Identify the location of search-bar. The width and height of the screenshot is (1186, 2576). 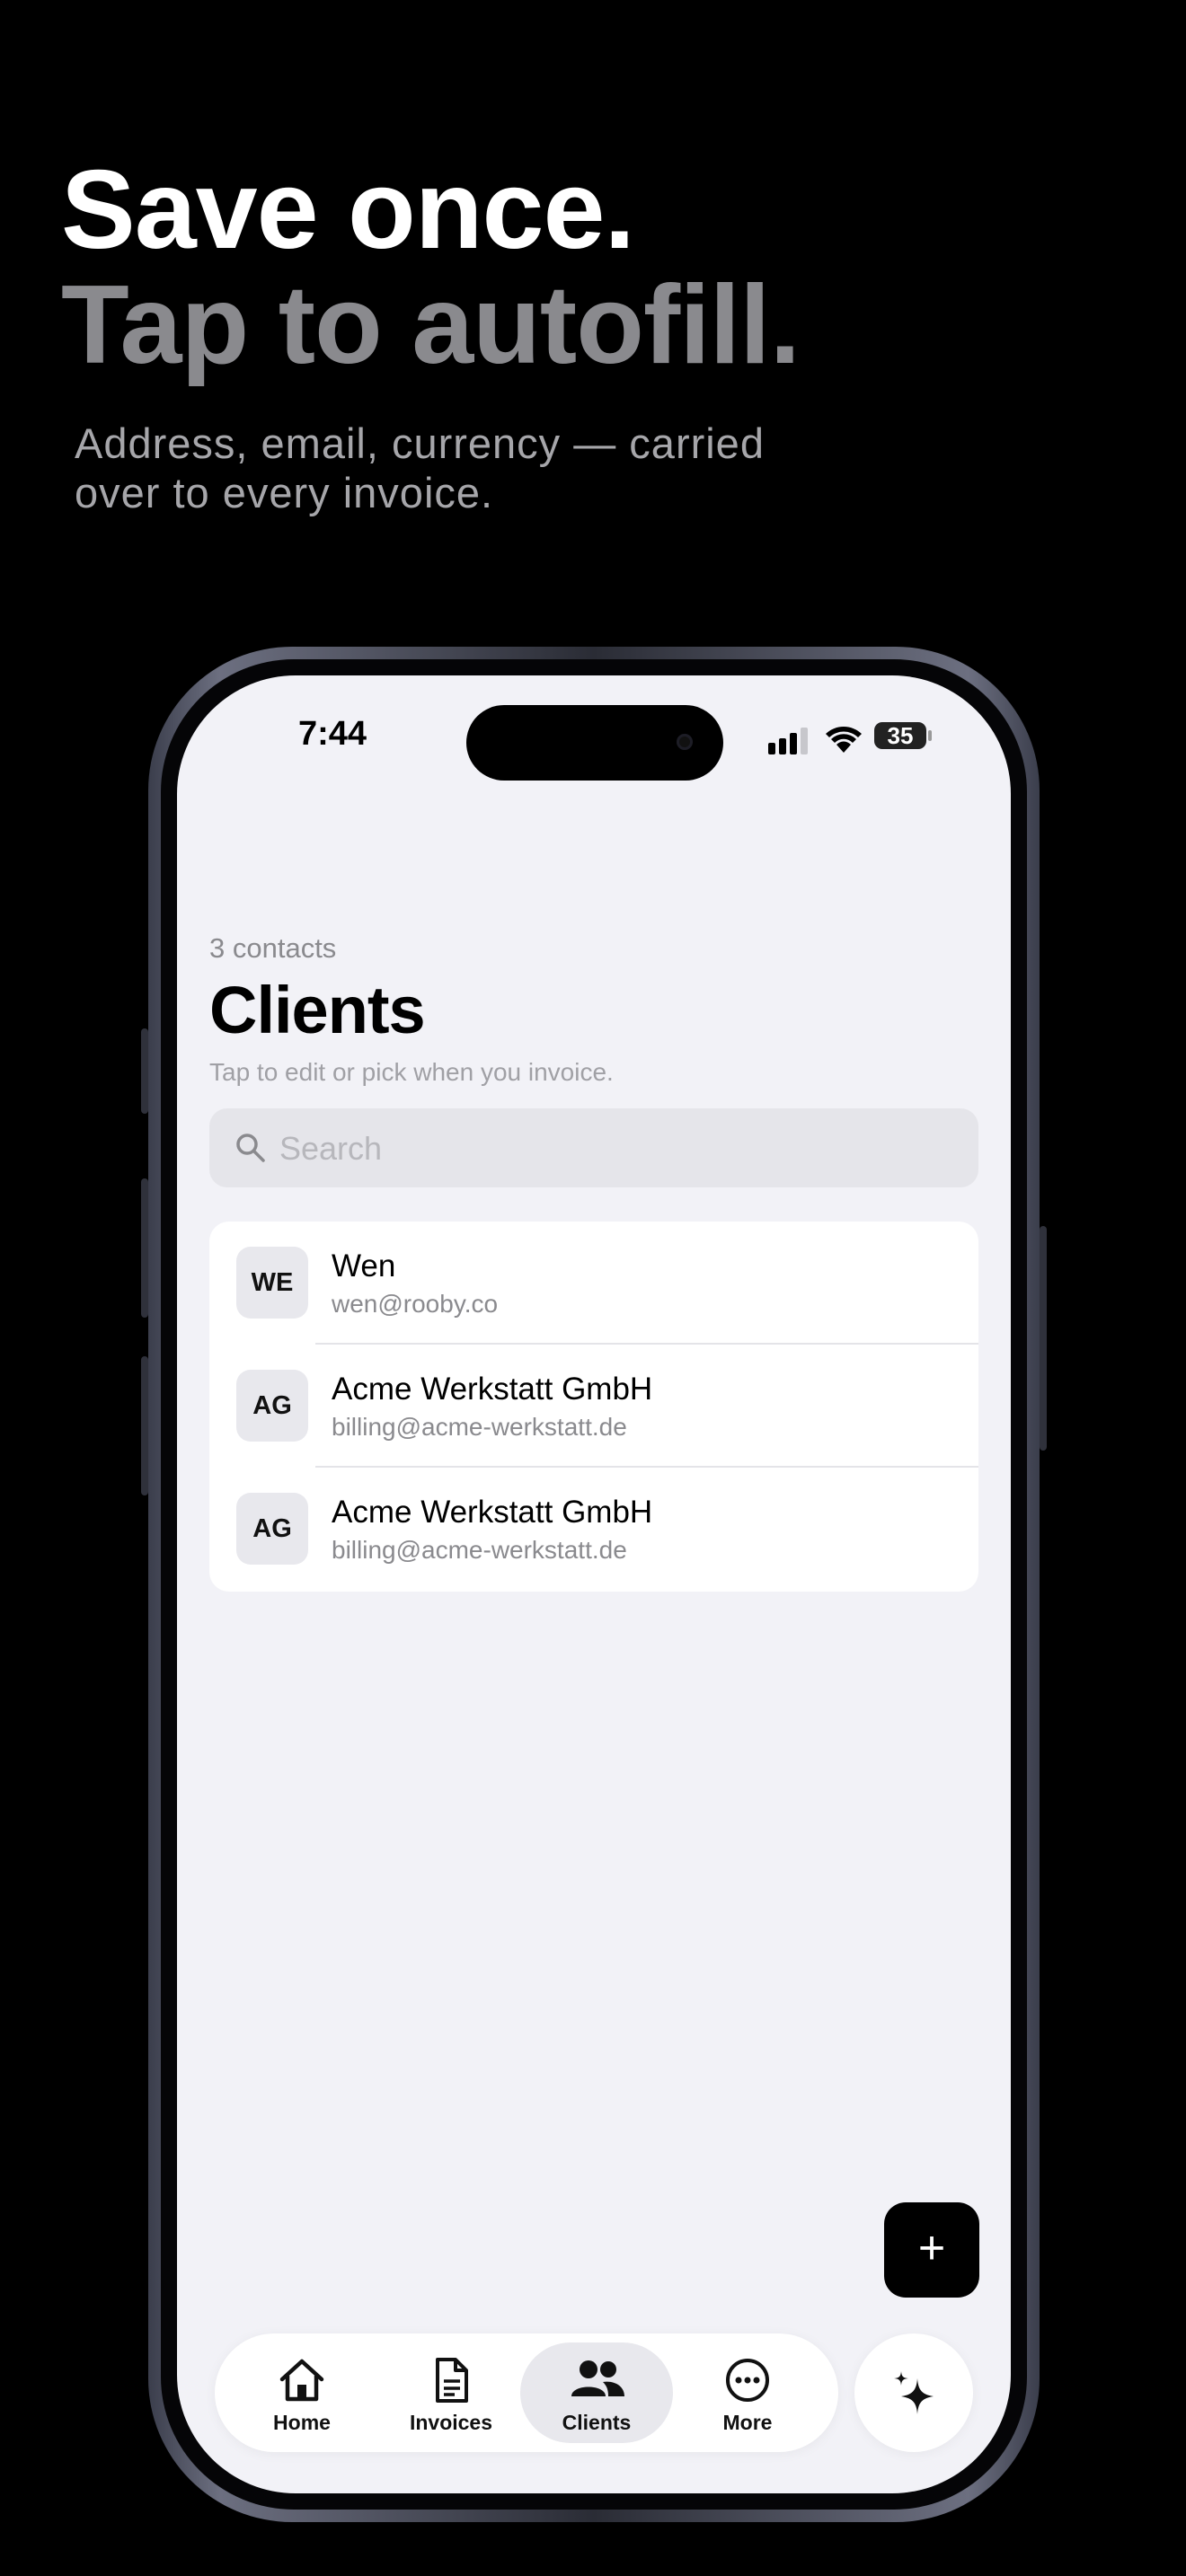
(593, 1148).